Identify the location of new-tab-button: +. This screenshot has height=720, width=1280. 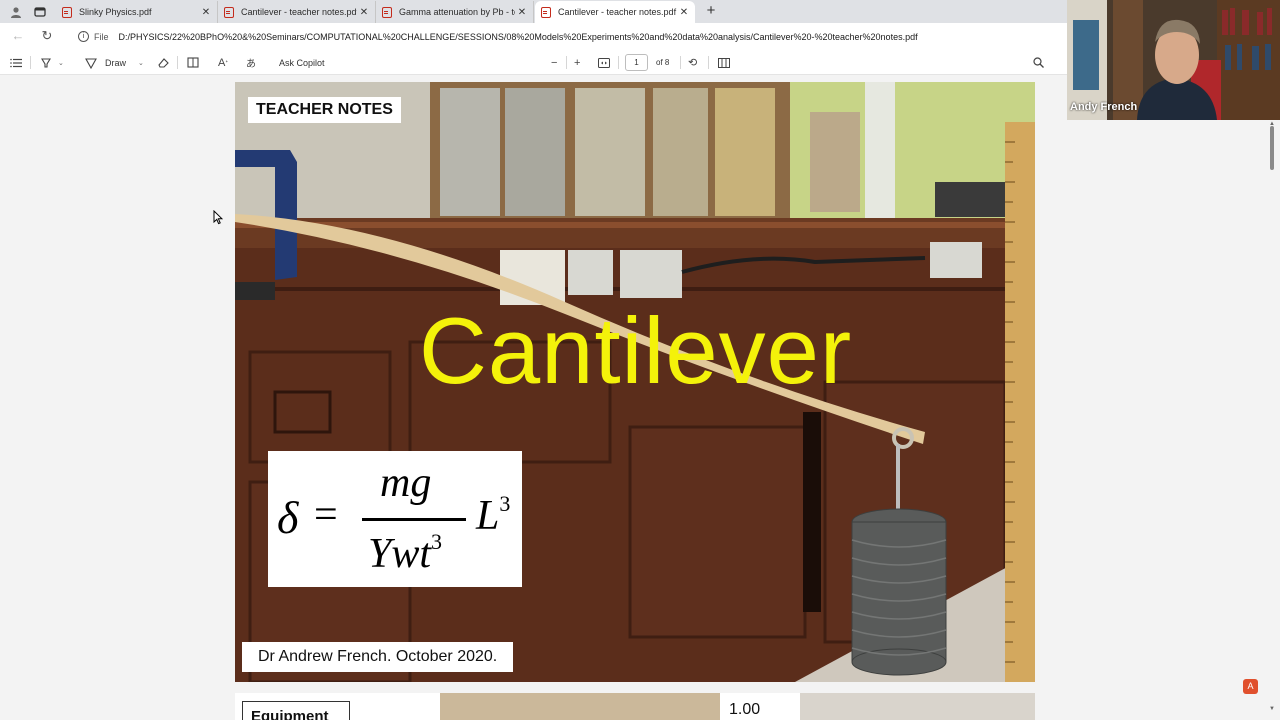
(711, 11).